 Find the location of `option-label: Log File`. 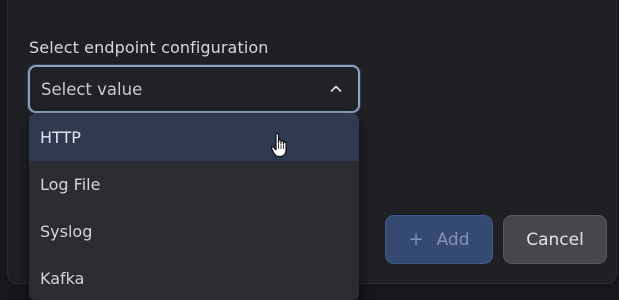

option-label: Log File is located at coordinates (70, 184).